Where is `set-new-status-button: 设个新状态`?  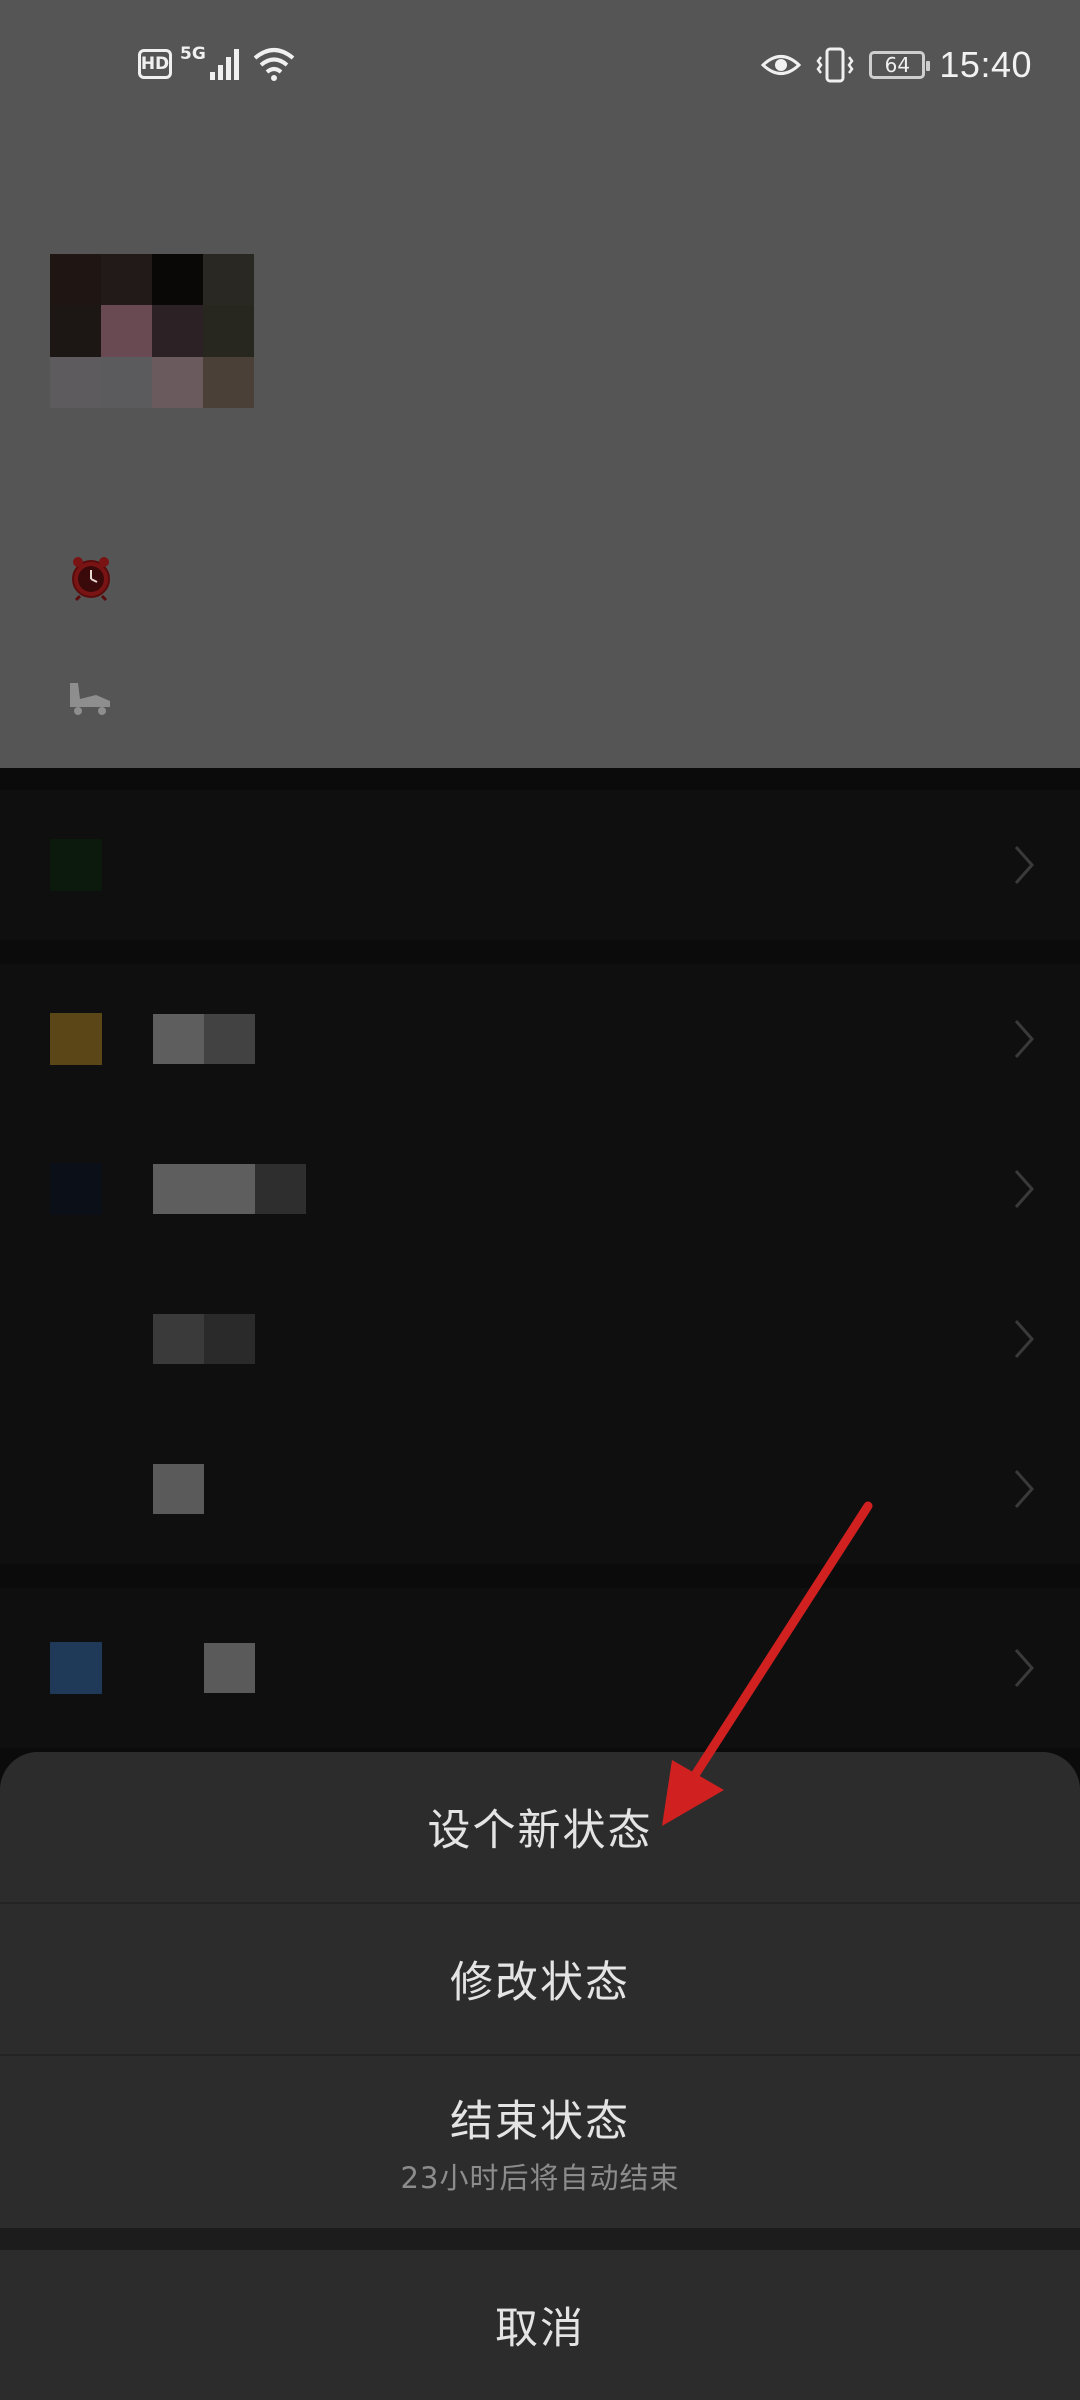
set-new-status-button: 设个新状态 is located at coordinates (540, 1827).